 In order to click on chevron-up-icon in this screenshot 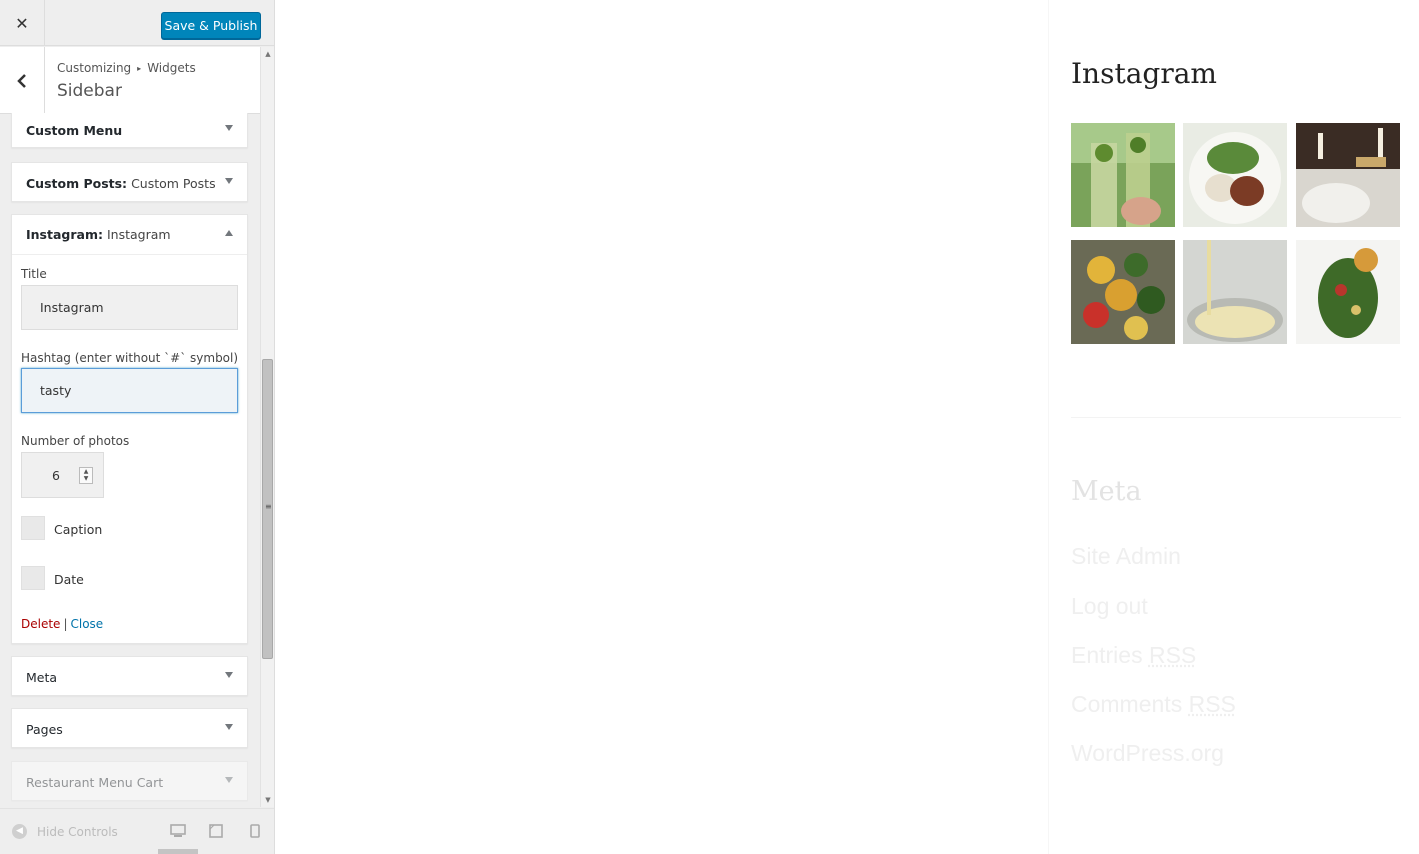, I will do `click(229, 233)`.